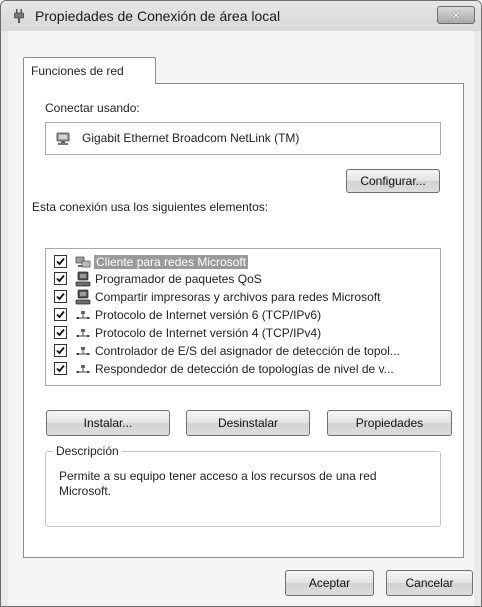 The height and width of the screenshot is (607, 482). Describe the element at coordinates (248, 423) in the screenshot. I see `uninstall-button: Desinstalar` at that location.